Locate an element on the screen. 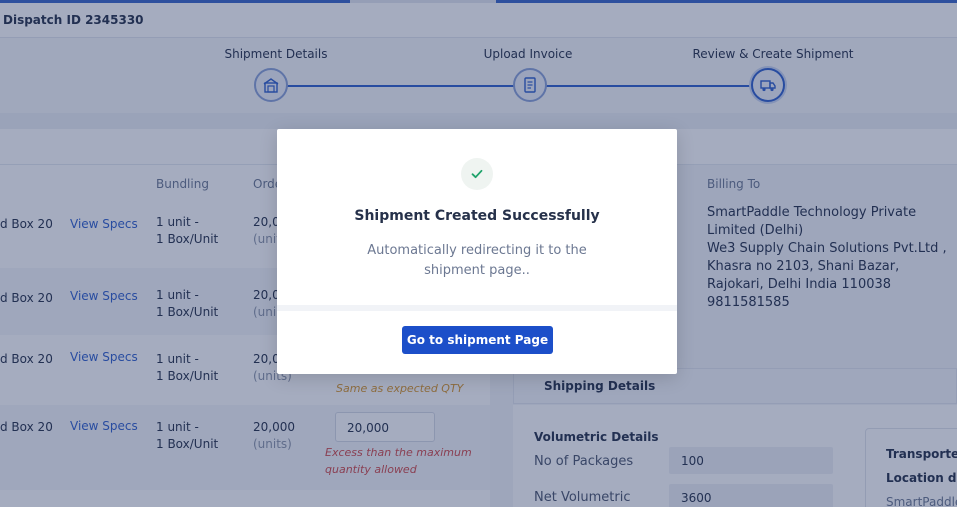 The height and width of the screenshot is (507, 957). modal-title: Shipment Created Successfully is located at coordinates (477, 216).